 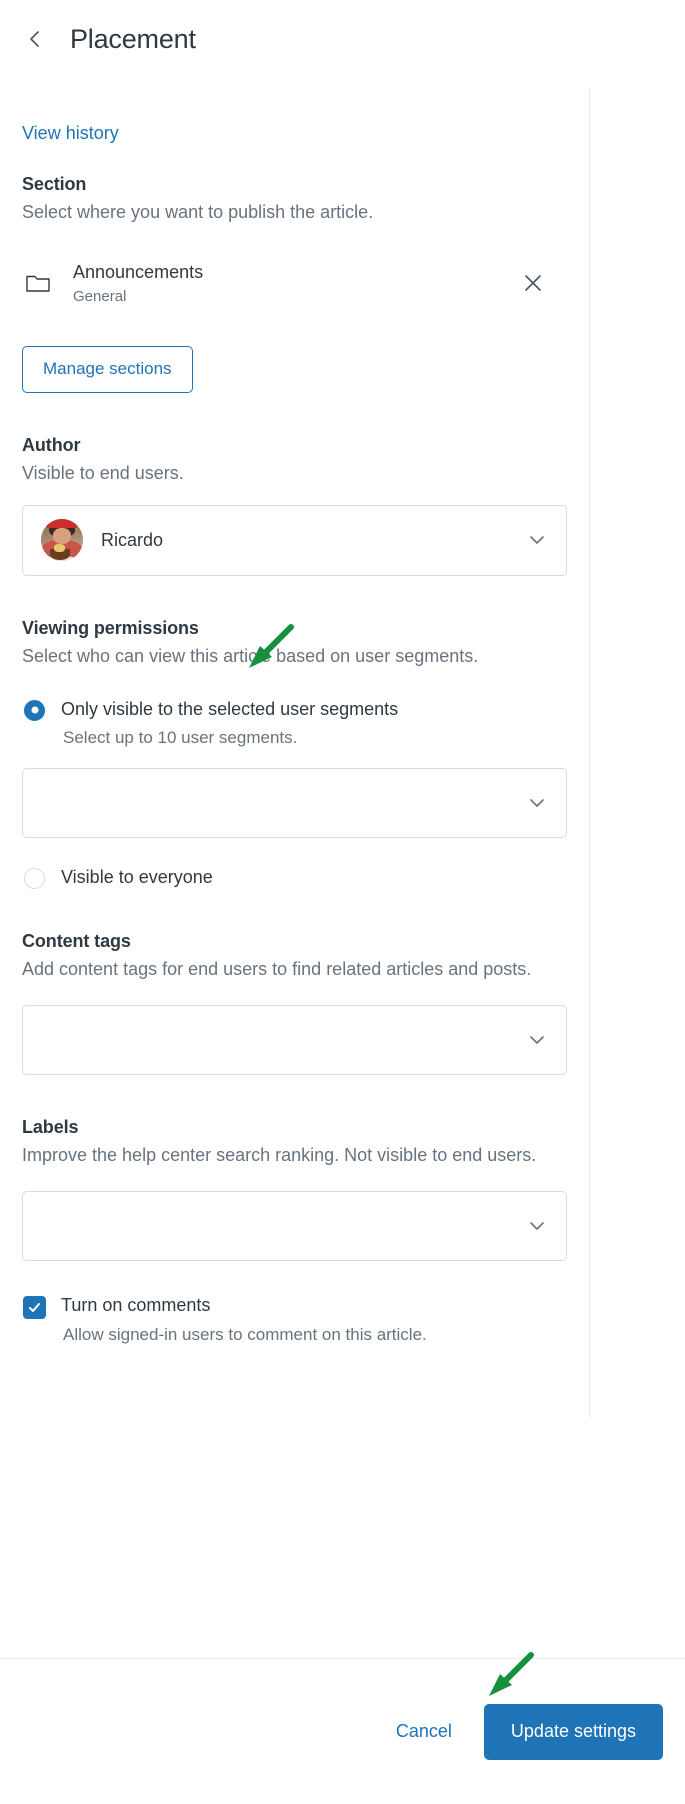 What do you see at coordinates (110, 627) in the screenshot?
I see `viewing-permissions-heading: Viewing permissions` at bounding box center [110, 627].